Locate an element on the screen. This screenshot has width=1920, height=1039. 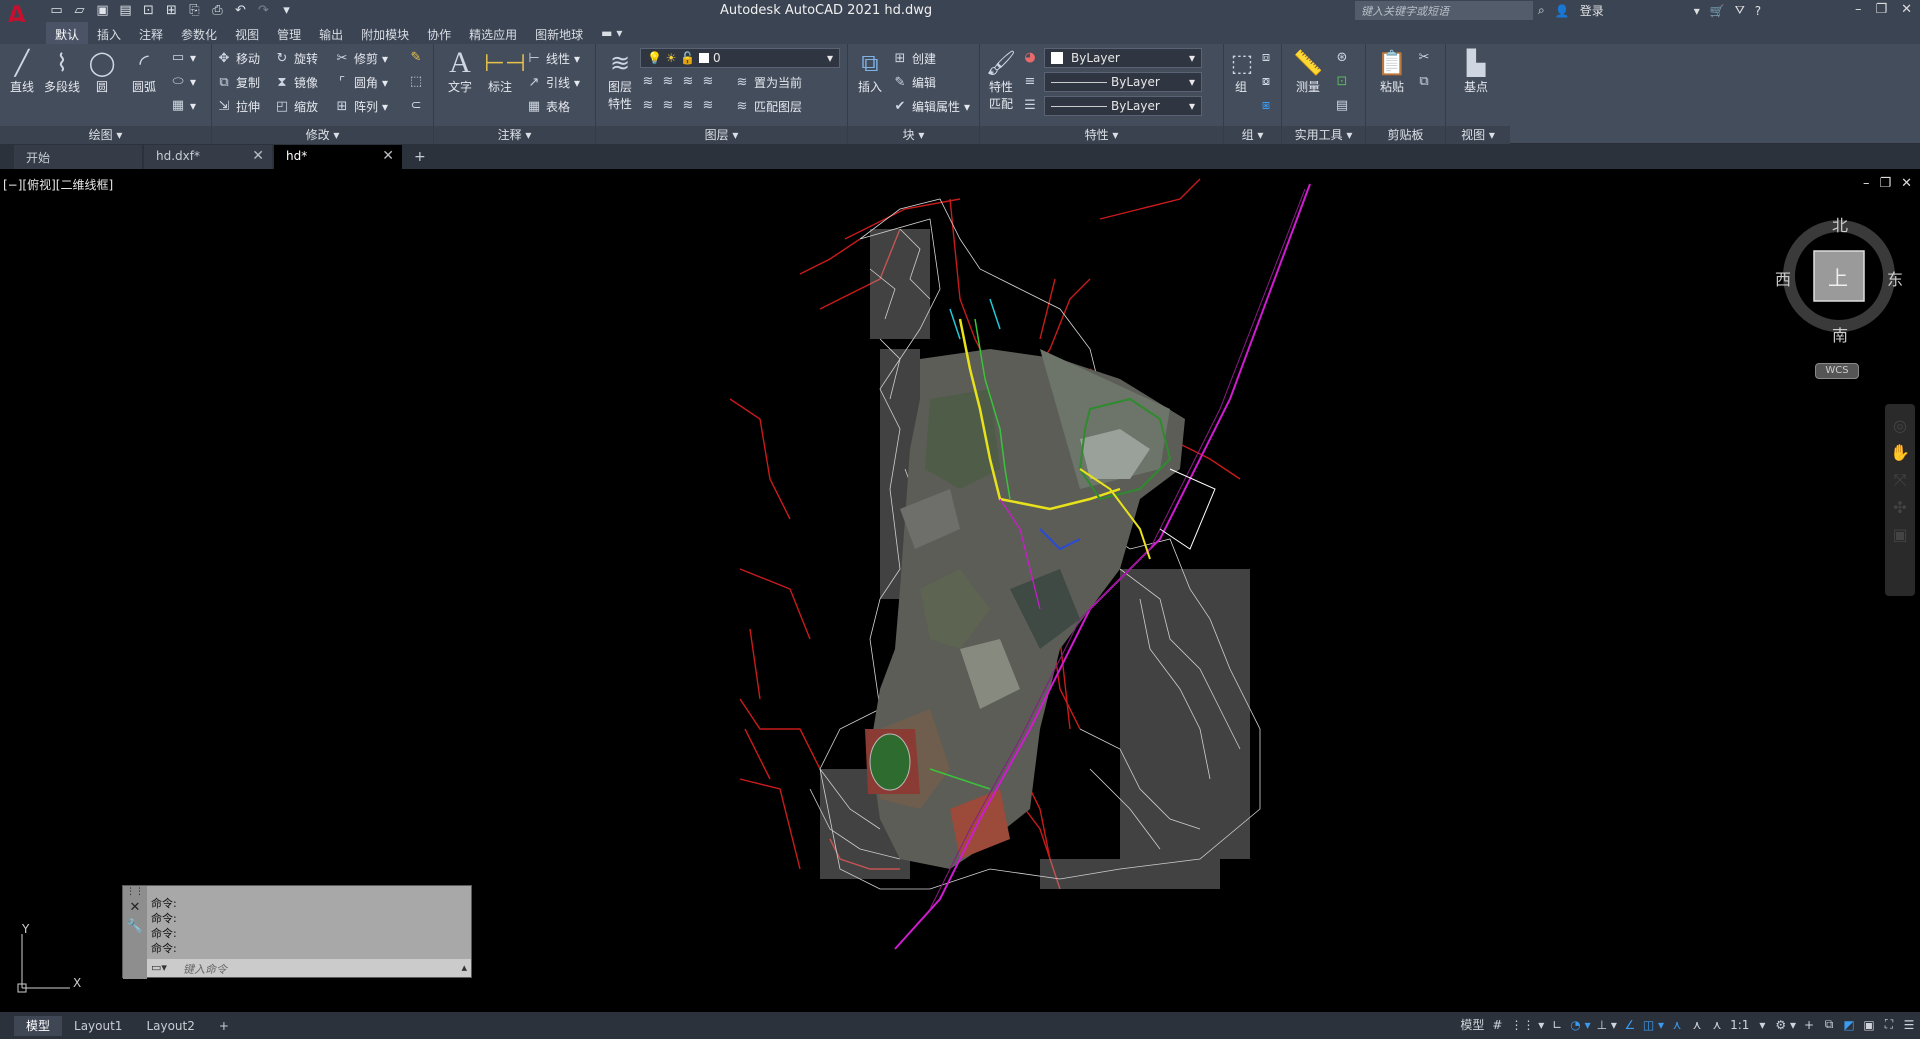
hardware-accel-icon: ◩ is located at coordinates (1849, 1025).